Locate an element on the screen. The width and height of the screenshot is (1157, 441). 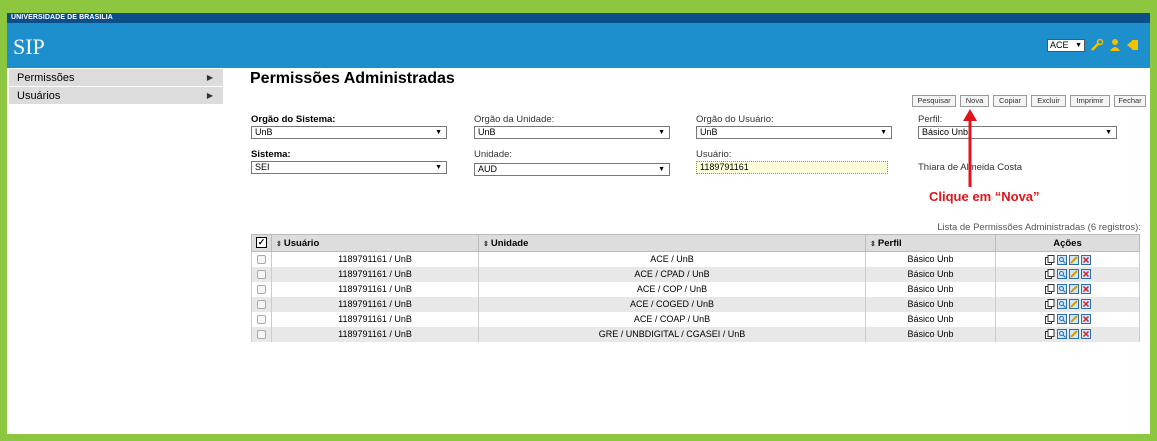
orgao-sistema-value: UnB is located at coordinates (264, 132).